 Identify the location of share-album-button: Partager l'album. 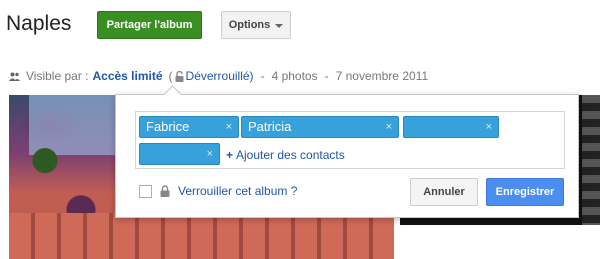
(149, 25).